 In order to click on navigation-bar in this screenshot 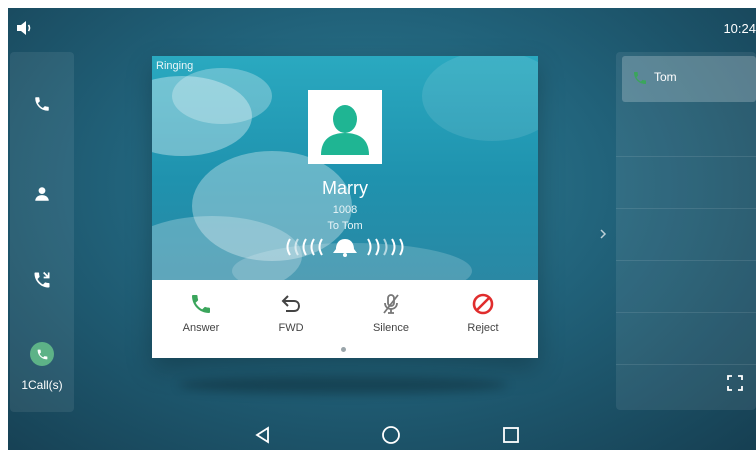, I will do `click(382, 434)`.